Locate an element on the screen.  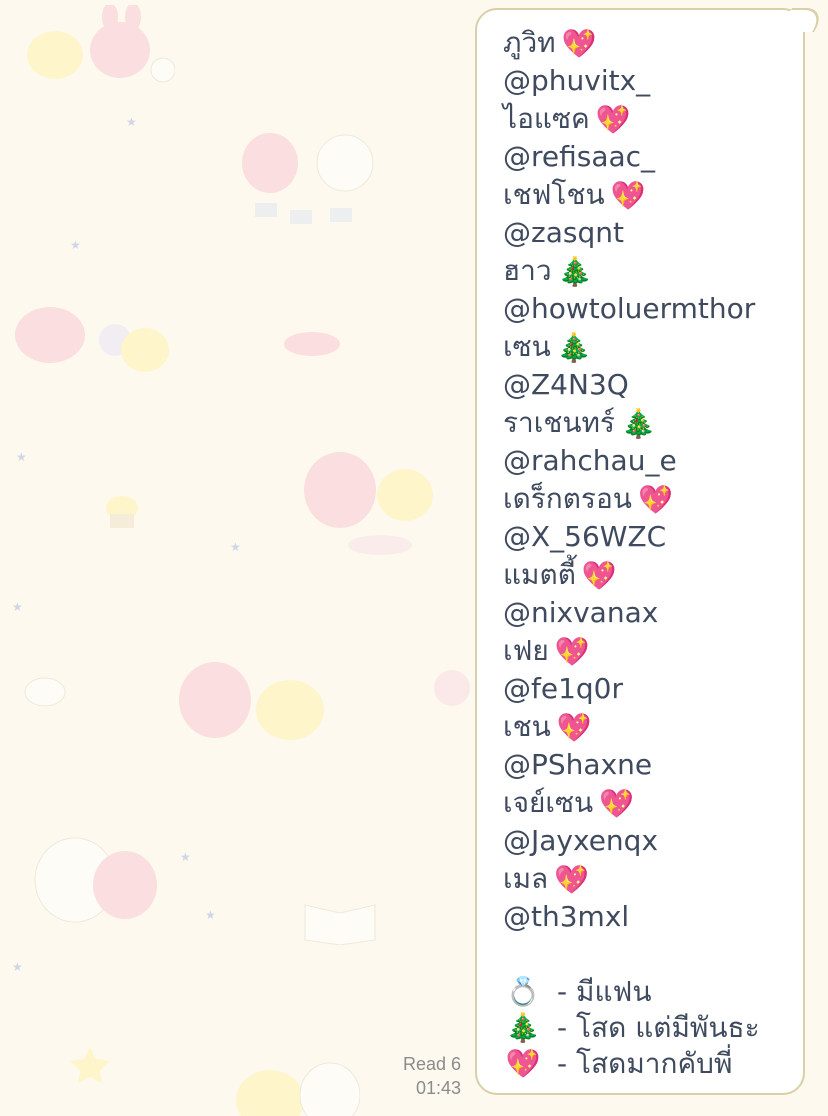
line-text: ฮาว is located at coordinates (527, 270).